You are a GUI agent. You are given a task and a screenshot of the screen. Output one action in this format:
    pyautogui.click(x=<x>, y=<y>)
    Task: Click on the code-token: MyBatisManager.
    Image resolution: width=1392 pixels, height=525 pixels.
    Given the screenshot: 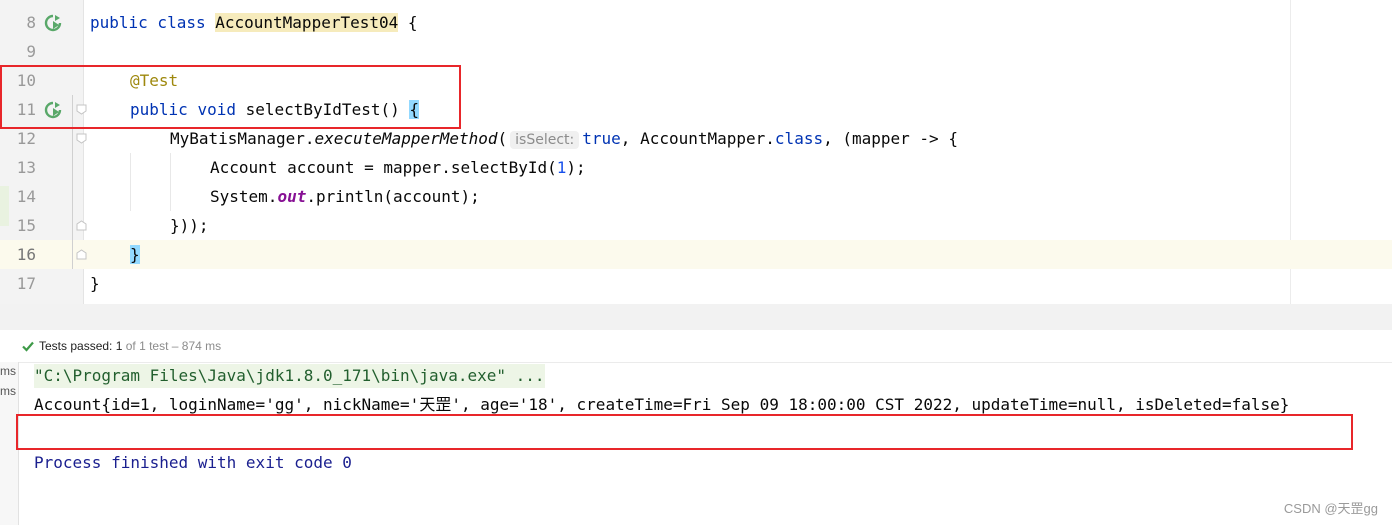 What is the action you would take?
    pyautogui.click(x=242, y=138)
    